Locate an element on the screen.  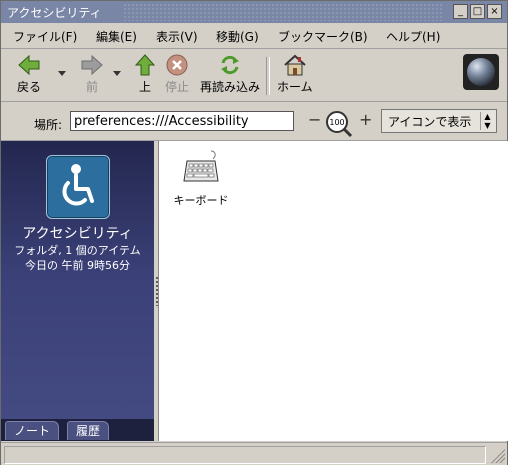
title-bar: アクセシビリティ _ □ × is located at coordinates (254, 12).